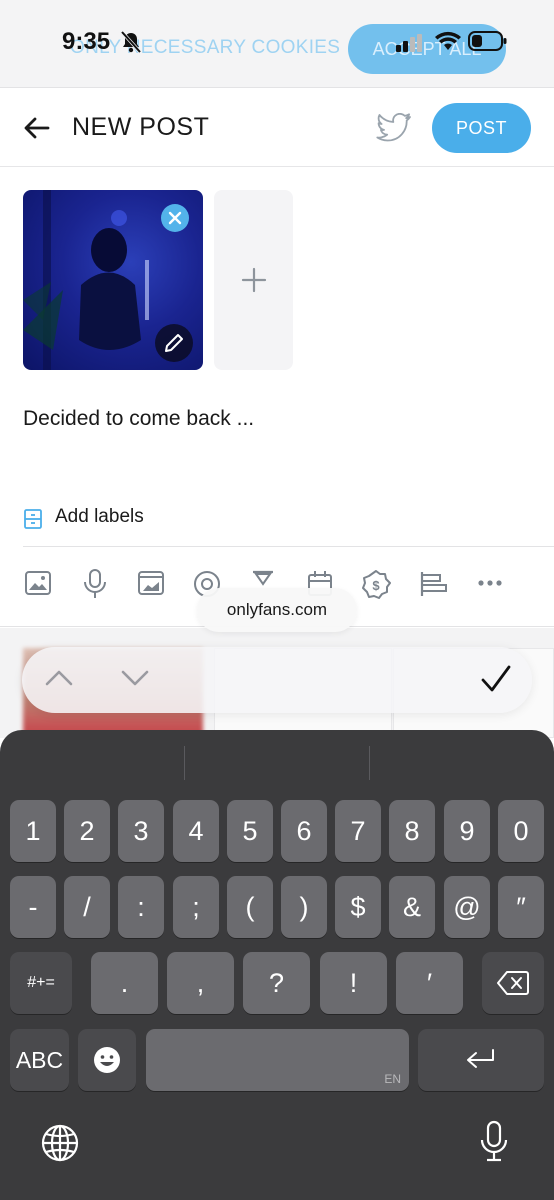 Image resolution: width=554 pixels, height=1200 pixels. What do you see at coordinates (99, 516) in the screenshot?
I see `add-labels-label: Add labels` at bounding box center [99, 516].